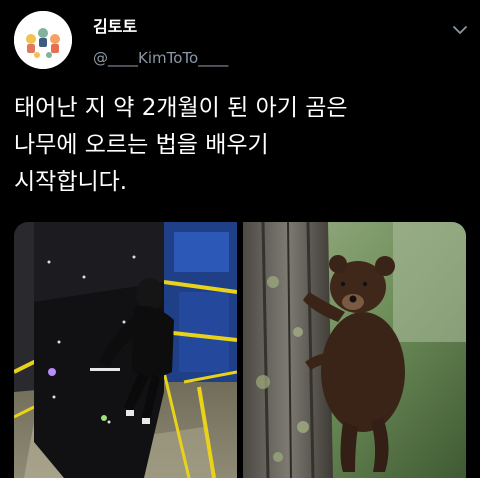 This screenshot has width=480, height=478. Describe the element at coordinates (460, 30) in the screenshot. I see `chevron-down-icon` at that location.